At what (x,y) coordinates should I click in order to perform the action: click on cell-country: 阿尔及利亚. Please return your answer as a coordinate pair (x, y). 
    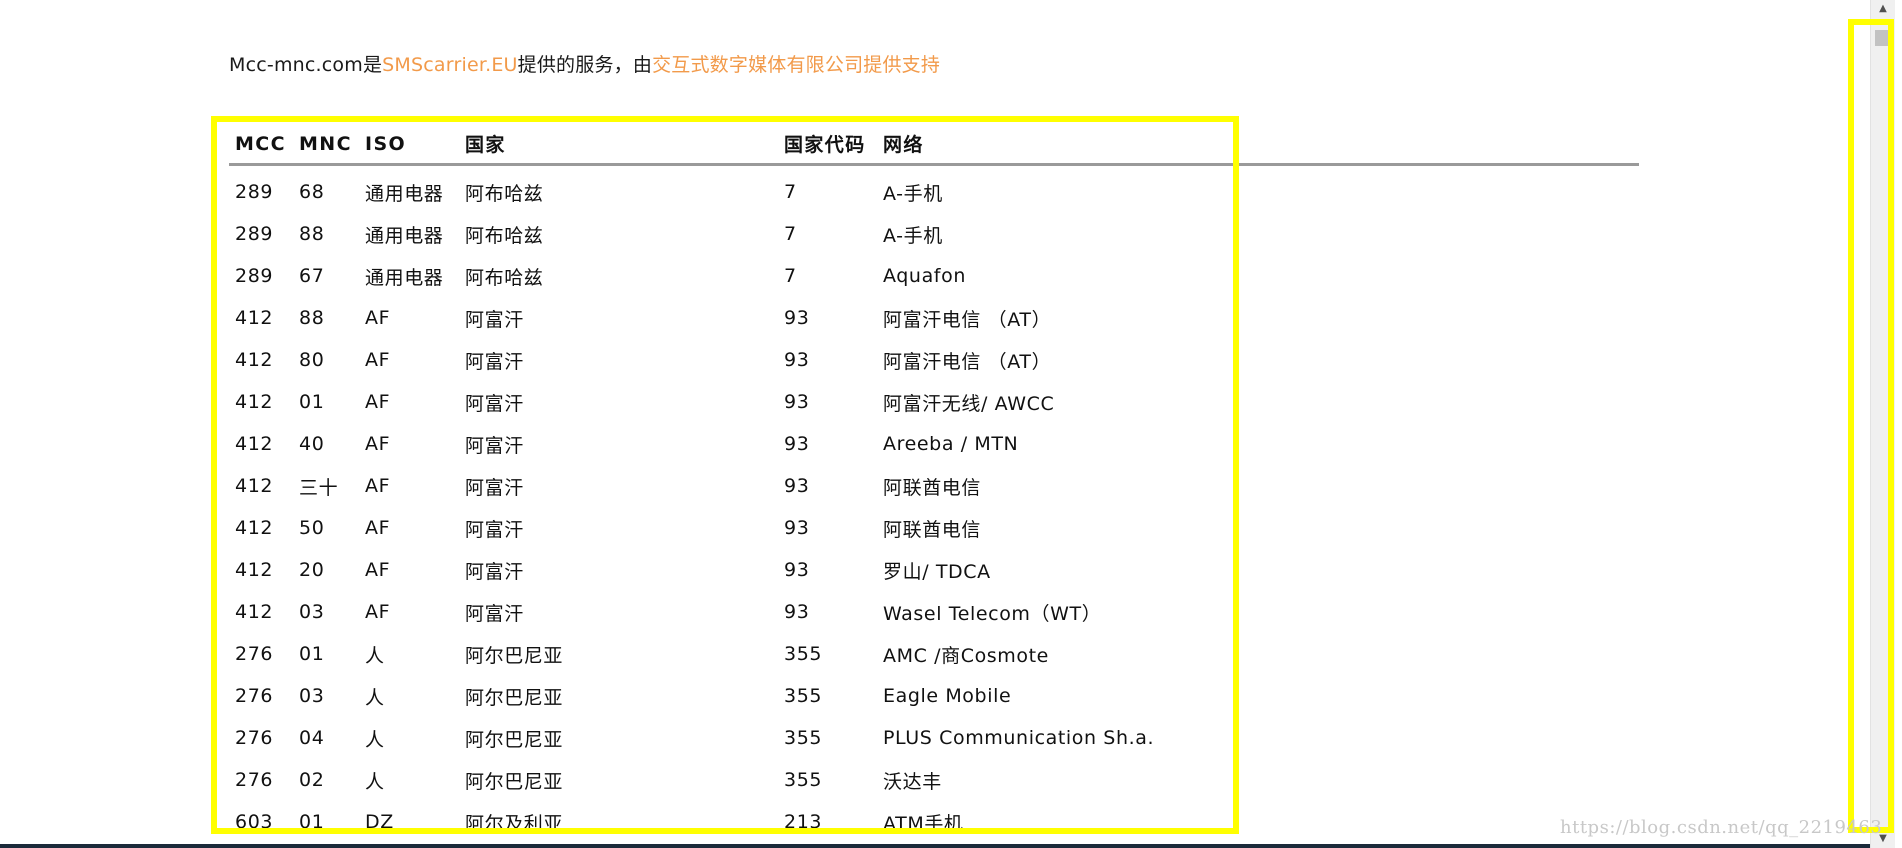
    Looking at the image, I should click on (514, 823).